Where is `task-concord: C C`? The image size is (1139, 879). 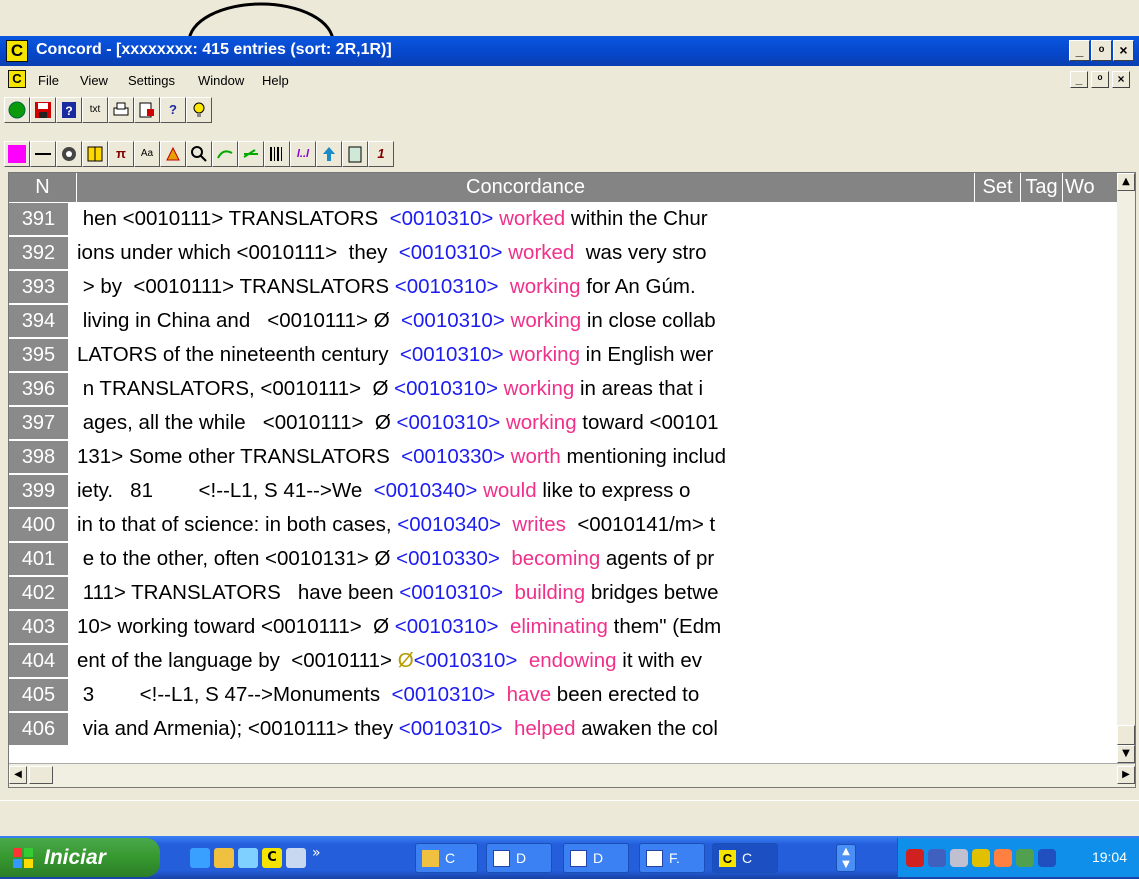
task-concord: C C is located at coordinates (745, 858).